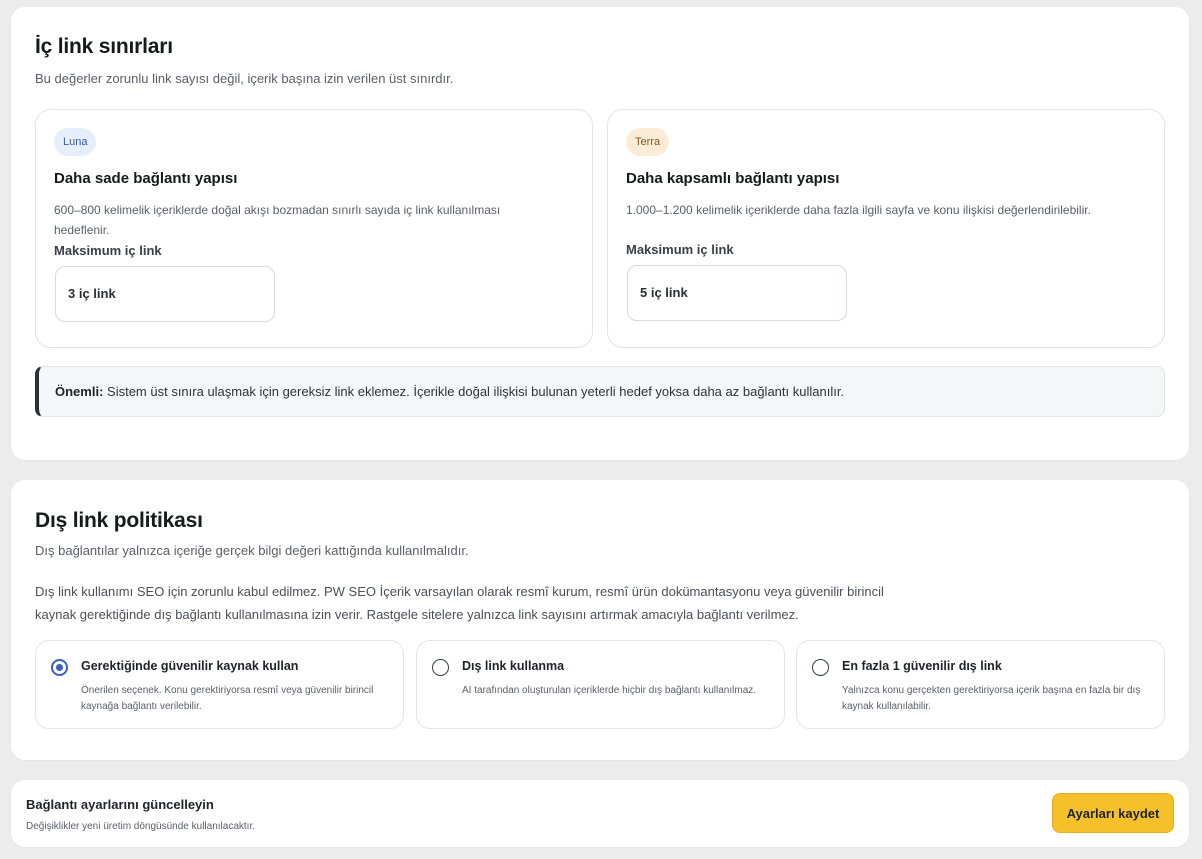 The image size is (1202, 859). I want to click on option-title: En fazla 1 güvenilir dış link, so click(922, 666).